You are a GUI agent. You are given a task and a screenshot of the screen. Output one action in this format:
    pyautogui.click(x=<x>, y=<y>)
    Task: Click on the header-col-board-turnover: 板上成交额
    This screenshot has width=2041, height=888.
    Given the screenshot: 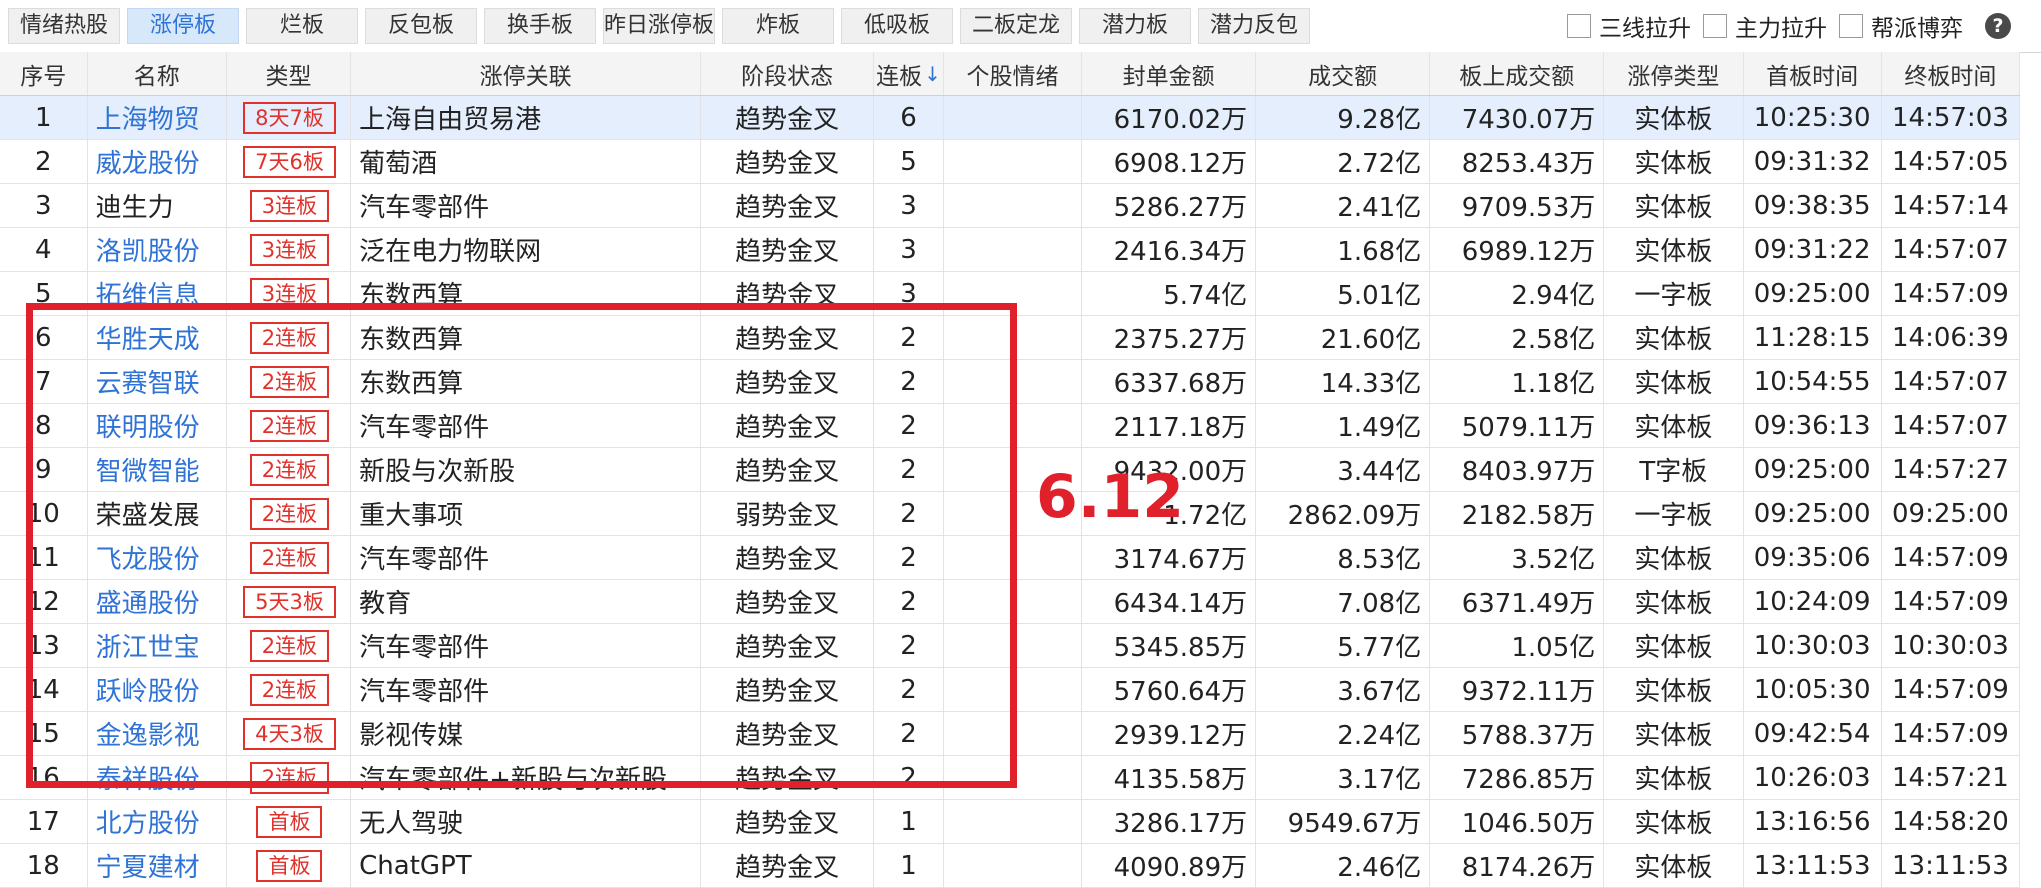 What is the action you would take?
    pyautogui.click(x=1517, y=73)
    